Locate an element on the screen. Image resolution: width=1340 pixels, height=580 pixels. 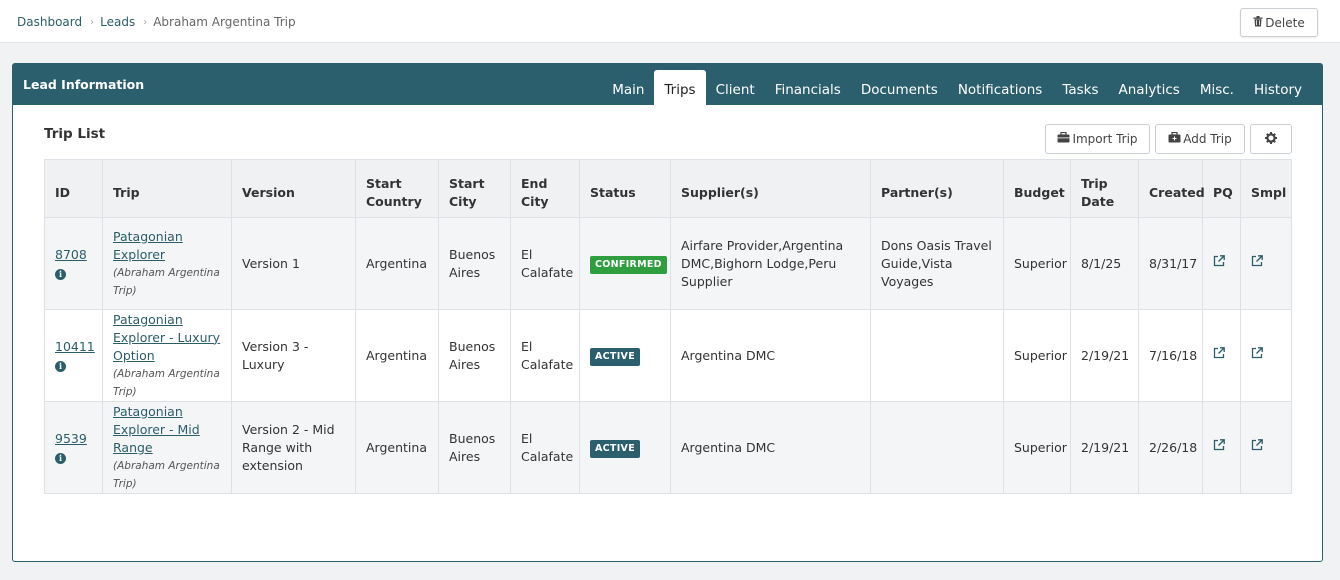
tab-main: Main is located at coordinates (628, 87).